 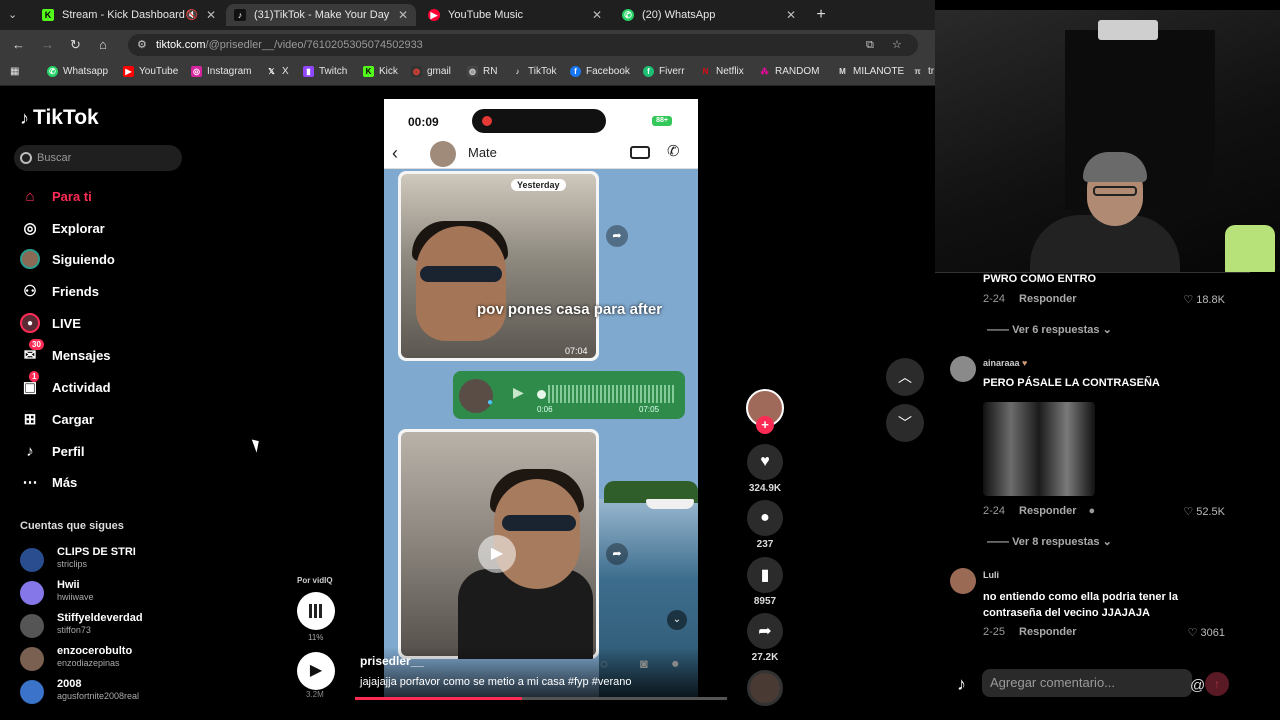 I want to click on reload-icon: ↻, so click(x=75, y=45).